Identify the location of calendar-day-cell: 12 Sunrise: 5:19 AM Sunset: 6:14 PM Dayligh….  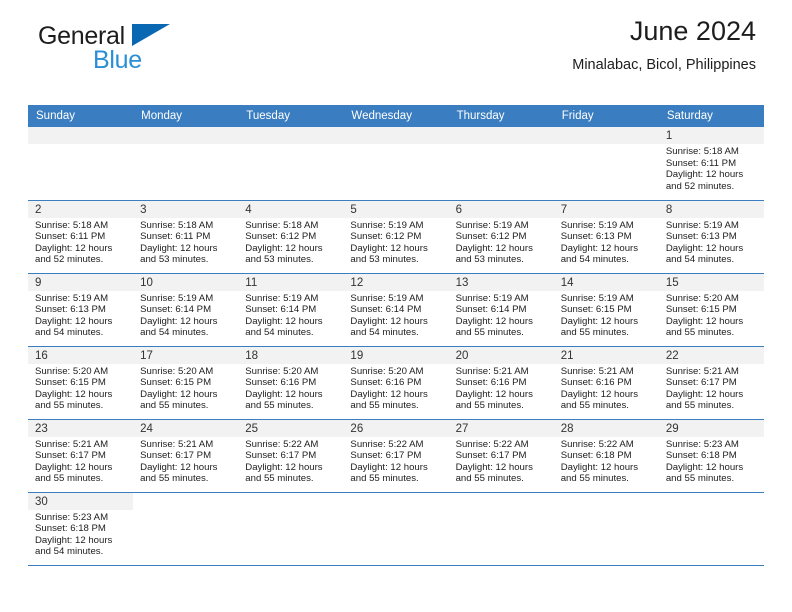
(396, 309).